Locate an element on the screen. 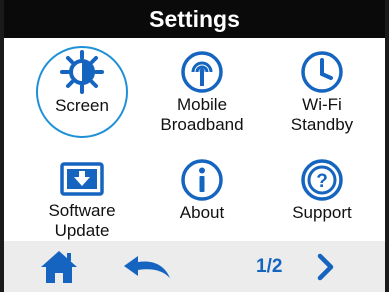 The width and height of the screenshot is (389, 292). menu-item-label: Wi-Fi Standby is located at coordinates (322, 114).